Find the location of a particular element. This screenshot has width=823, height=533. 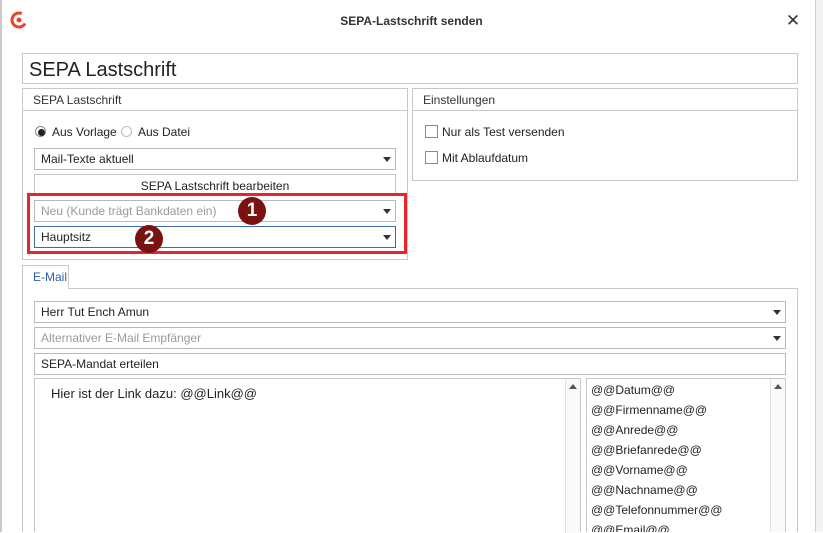

radio-aus-datei-label: Aus Datei is located at coordinates (164, 132).